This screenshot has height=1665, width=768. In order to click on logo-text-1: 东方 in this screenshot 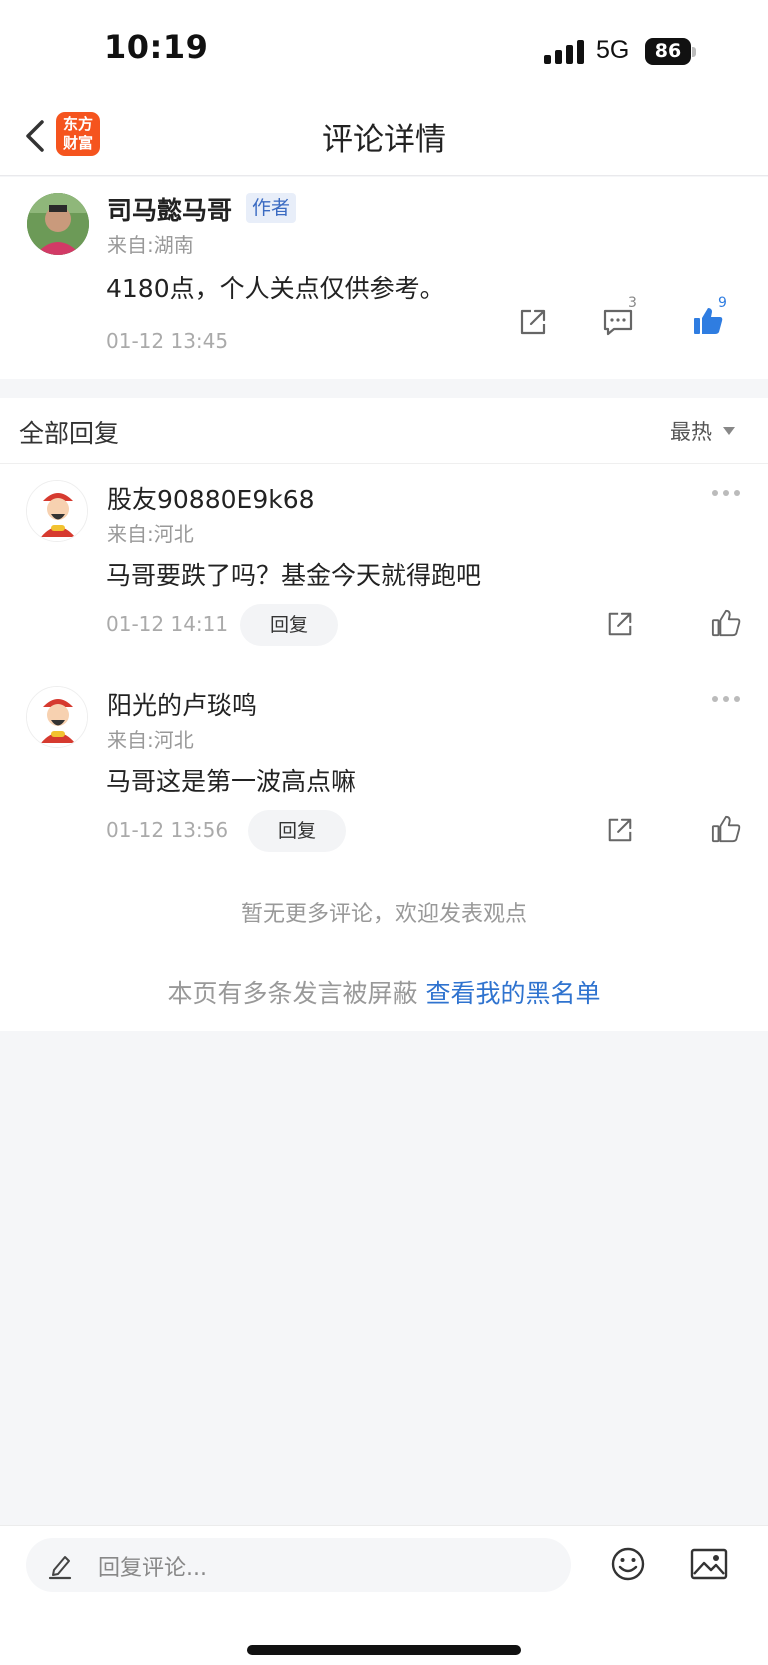, I will do `click(77, 124)`.